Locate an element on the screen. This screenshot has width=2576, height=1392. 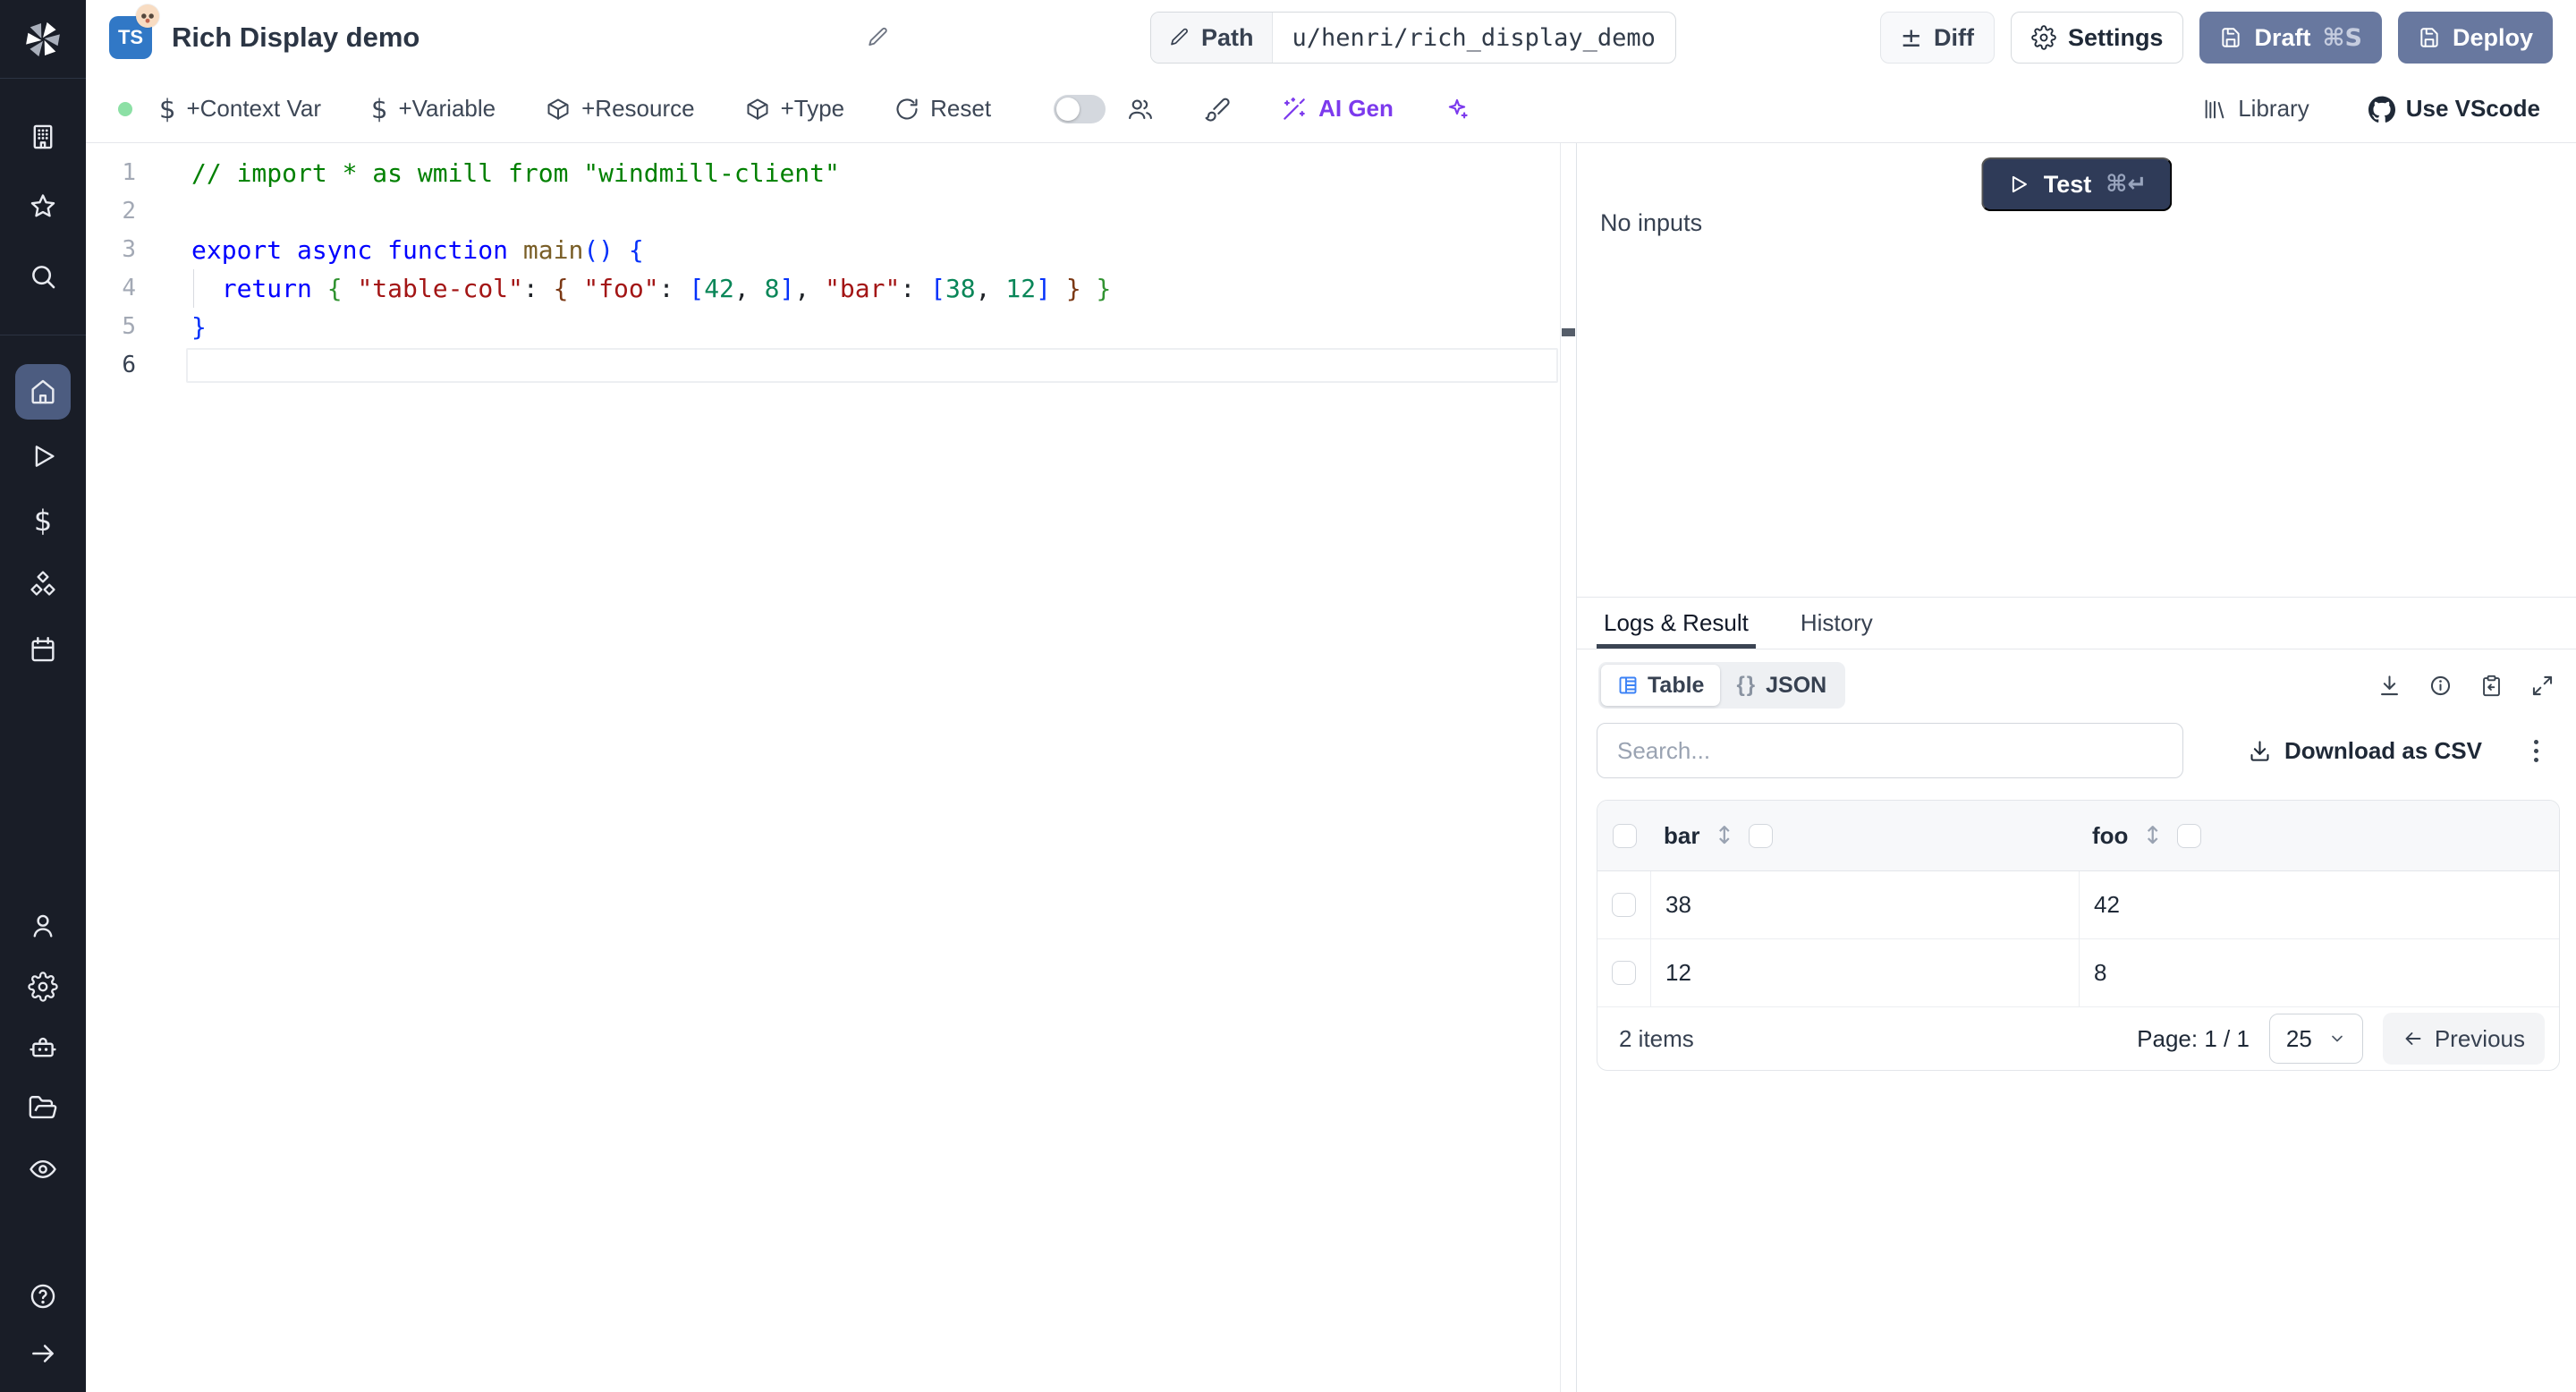
sidebar-item-users is located at coordinates (43, 926).